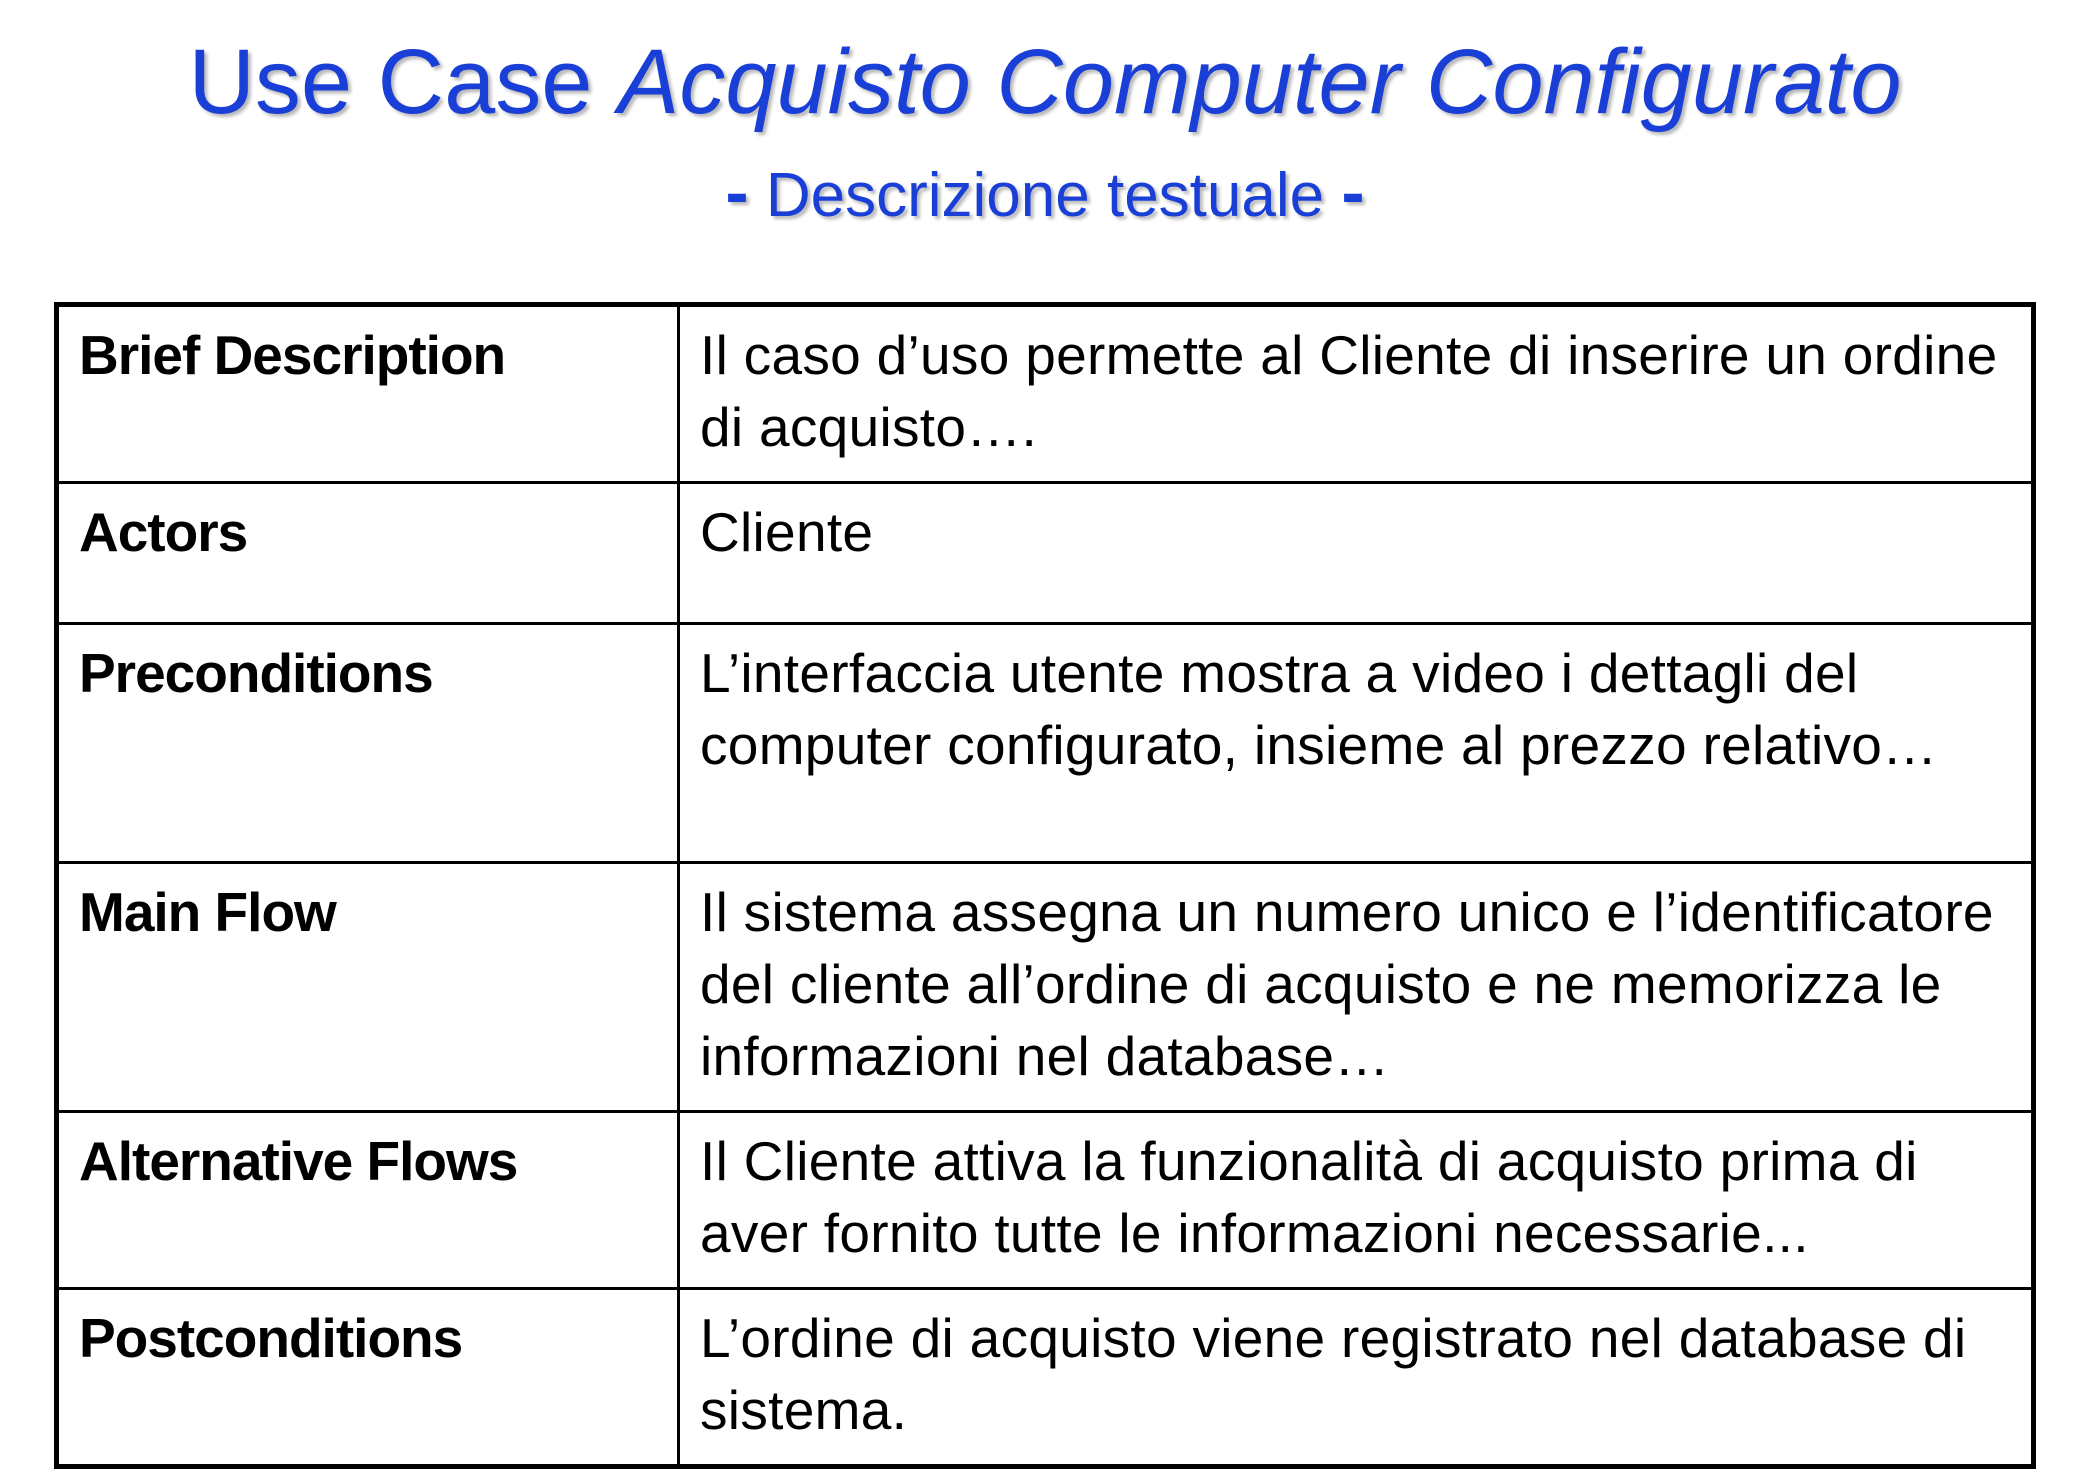 This screenshot has height=1482, width=2090. I want to click on subtitle-dash-right: -, so click(1353, 192).